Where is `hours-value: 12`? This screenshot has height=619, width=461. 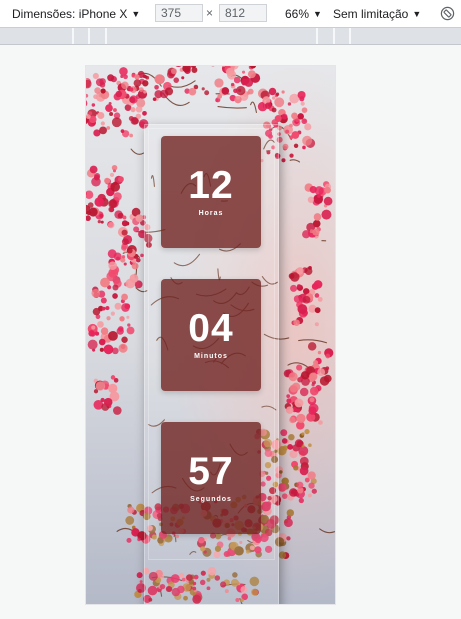 hours-value: 12 is located at coordinates (211, 185).